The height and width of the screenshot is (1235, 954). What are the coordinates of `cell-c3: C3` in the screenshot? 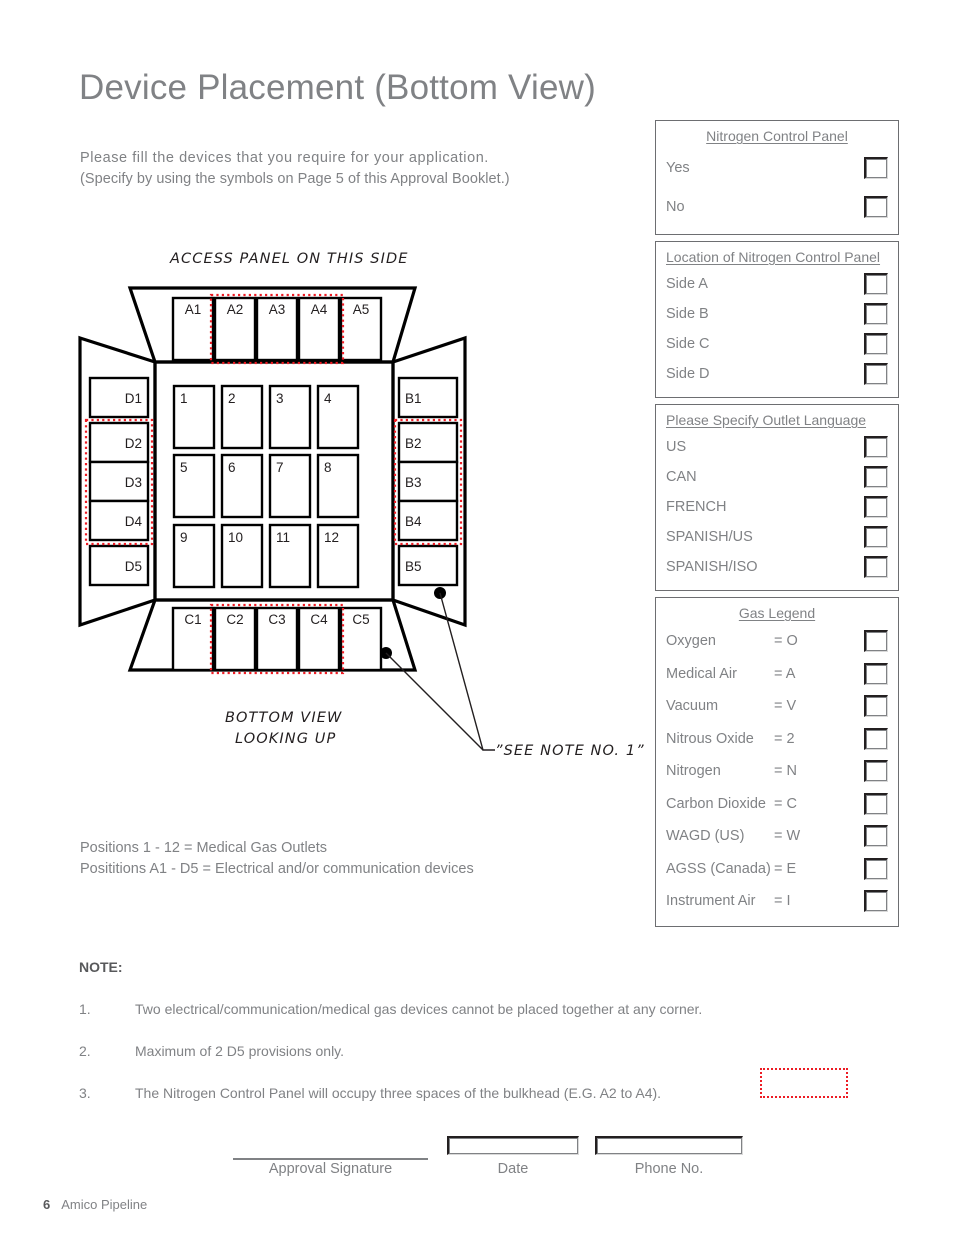 It's located at (277, 639).